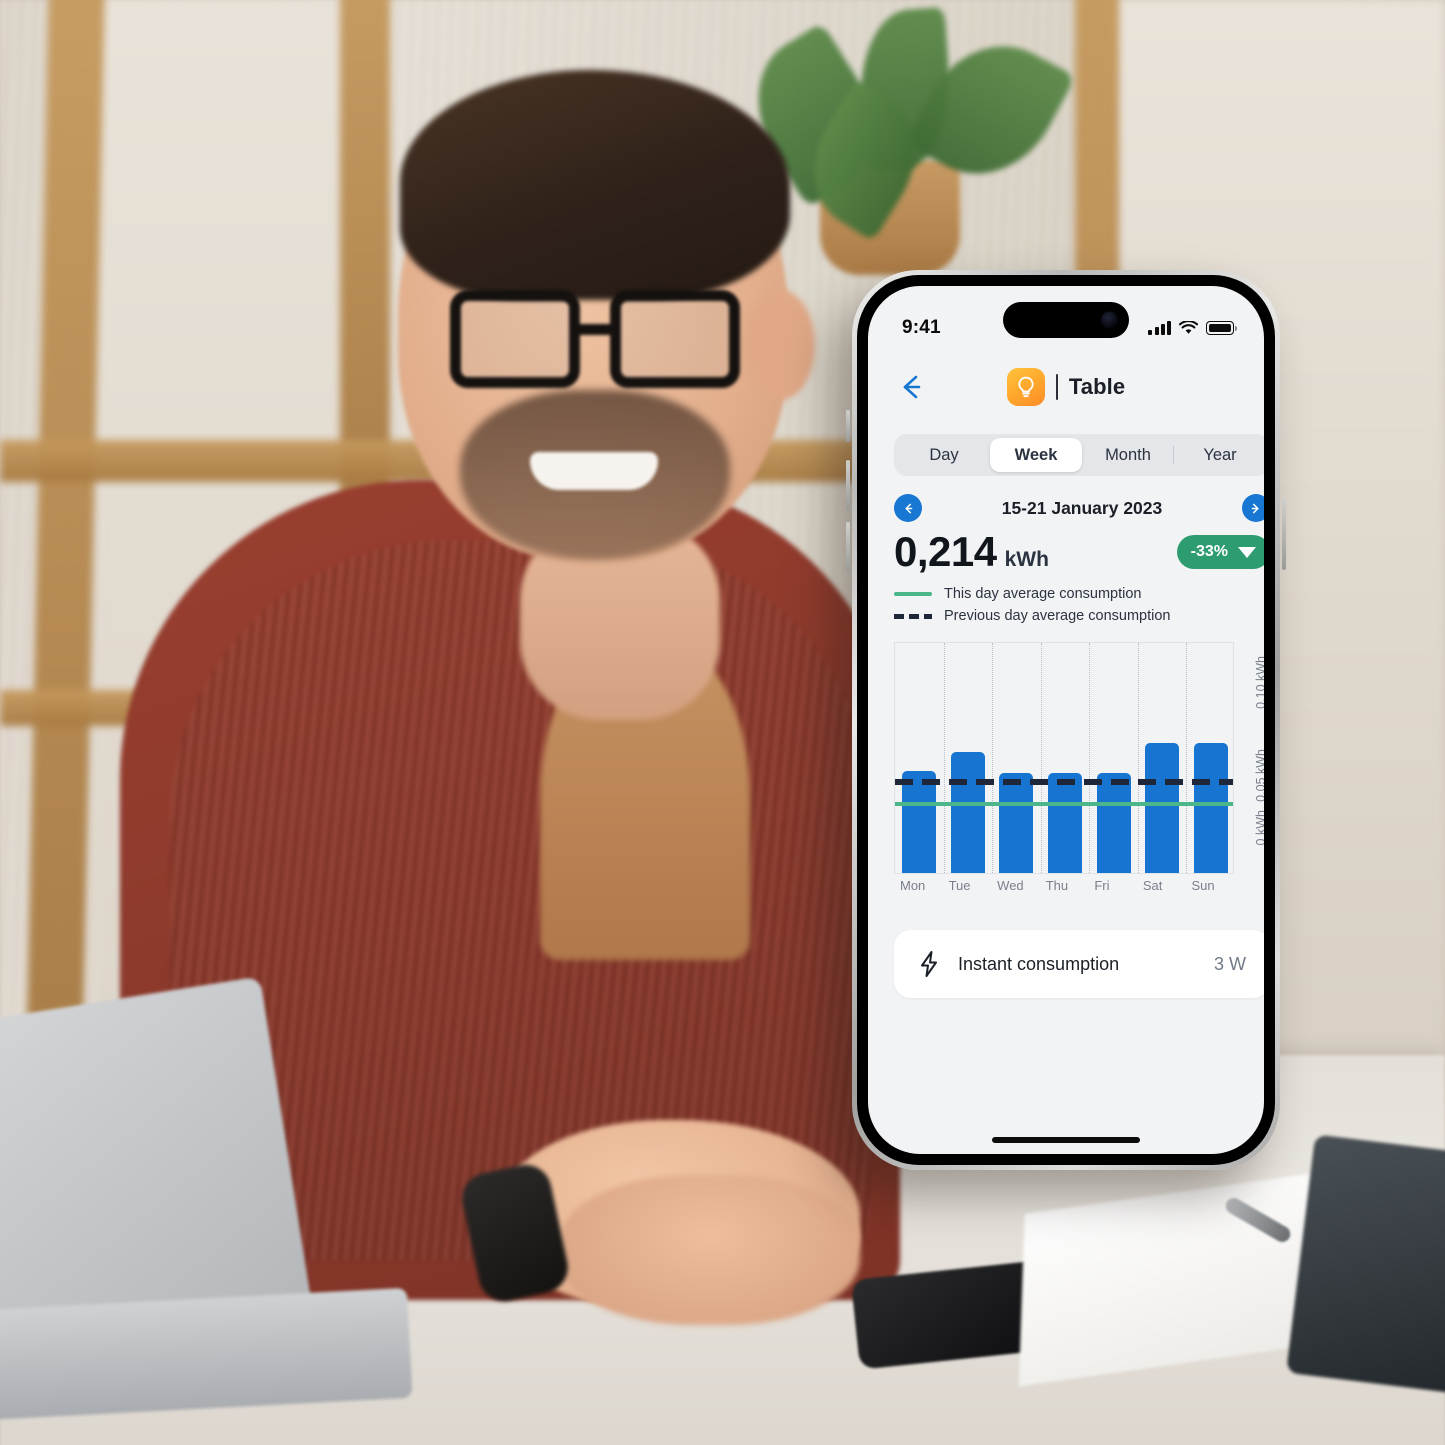 This screenshot has height=1445, width=1445. What do you see at coordinates (1159, 328) in the screenshot?
I see `cellular-signal-icon` at bounding box center [1159, 328].